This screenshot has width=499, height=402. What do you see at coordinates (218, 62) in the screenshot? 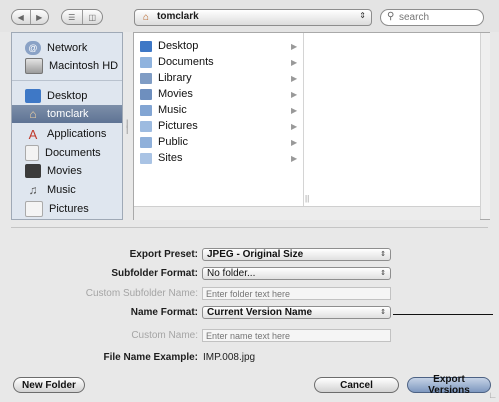
I see `list-item: Documents ▶` at bounding box center [218, 62].